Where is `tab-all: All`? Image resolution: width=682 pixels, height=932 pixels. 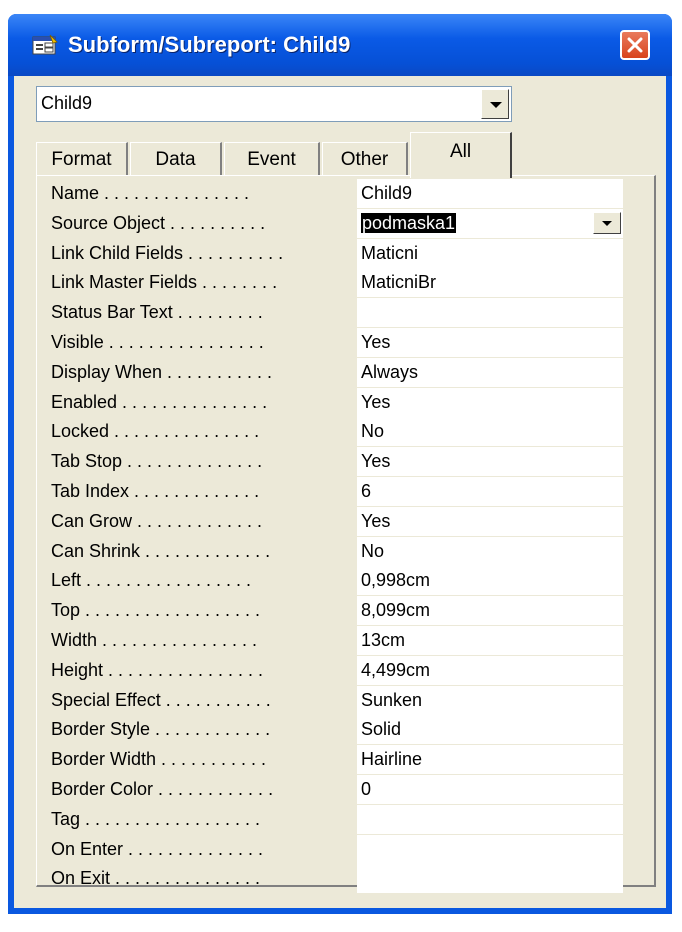
tab-all: All is located at coordinates (461, 155).